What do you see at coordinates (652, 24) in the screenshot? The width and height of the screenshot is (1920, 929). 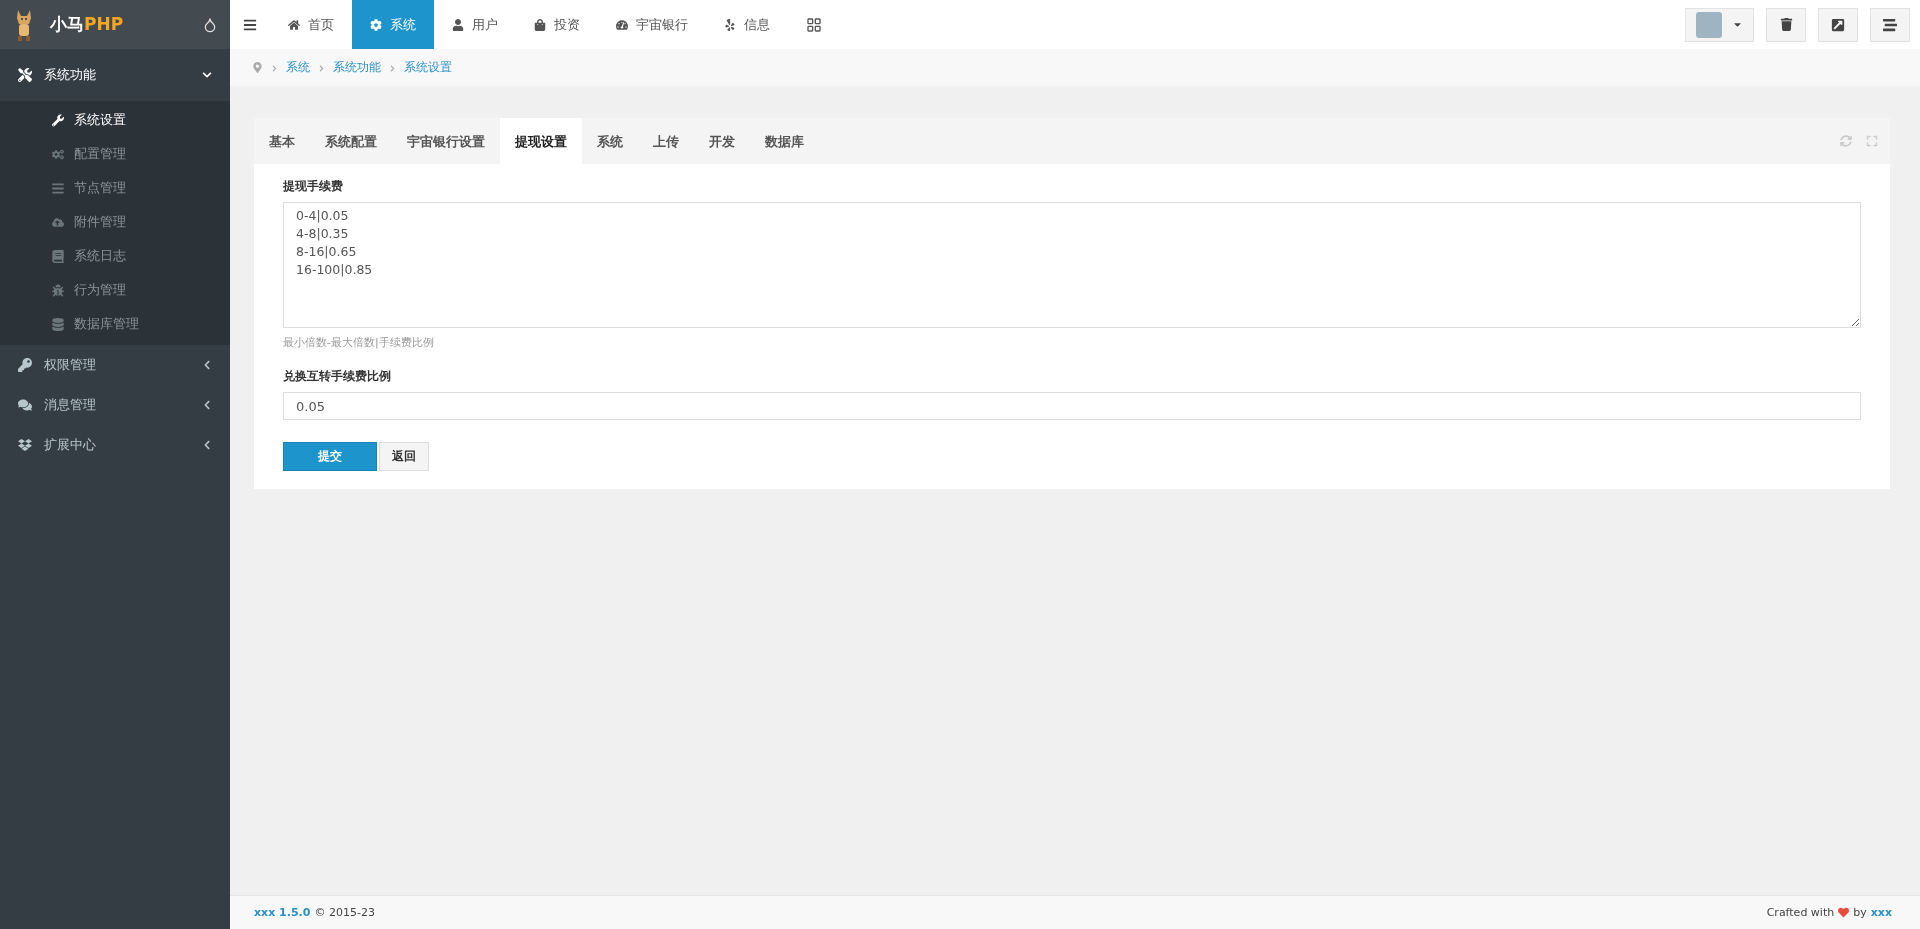 I see `nav-item: 宇宙银行` at bounding box center [652, 24].